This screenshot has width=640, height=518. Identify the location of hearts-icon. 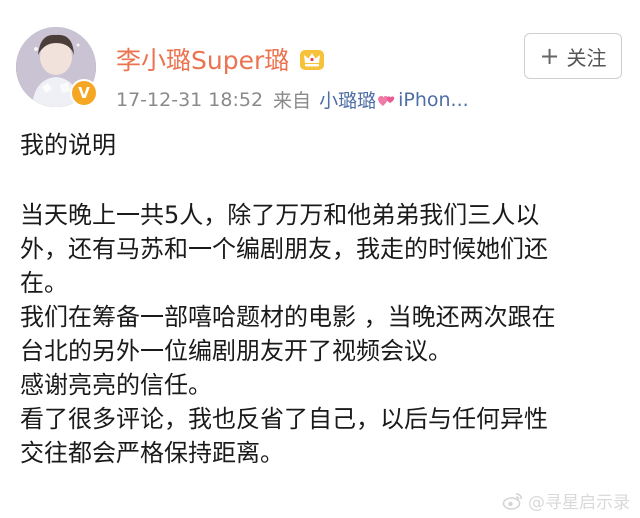
(386, 100).